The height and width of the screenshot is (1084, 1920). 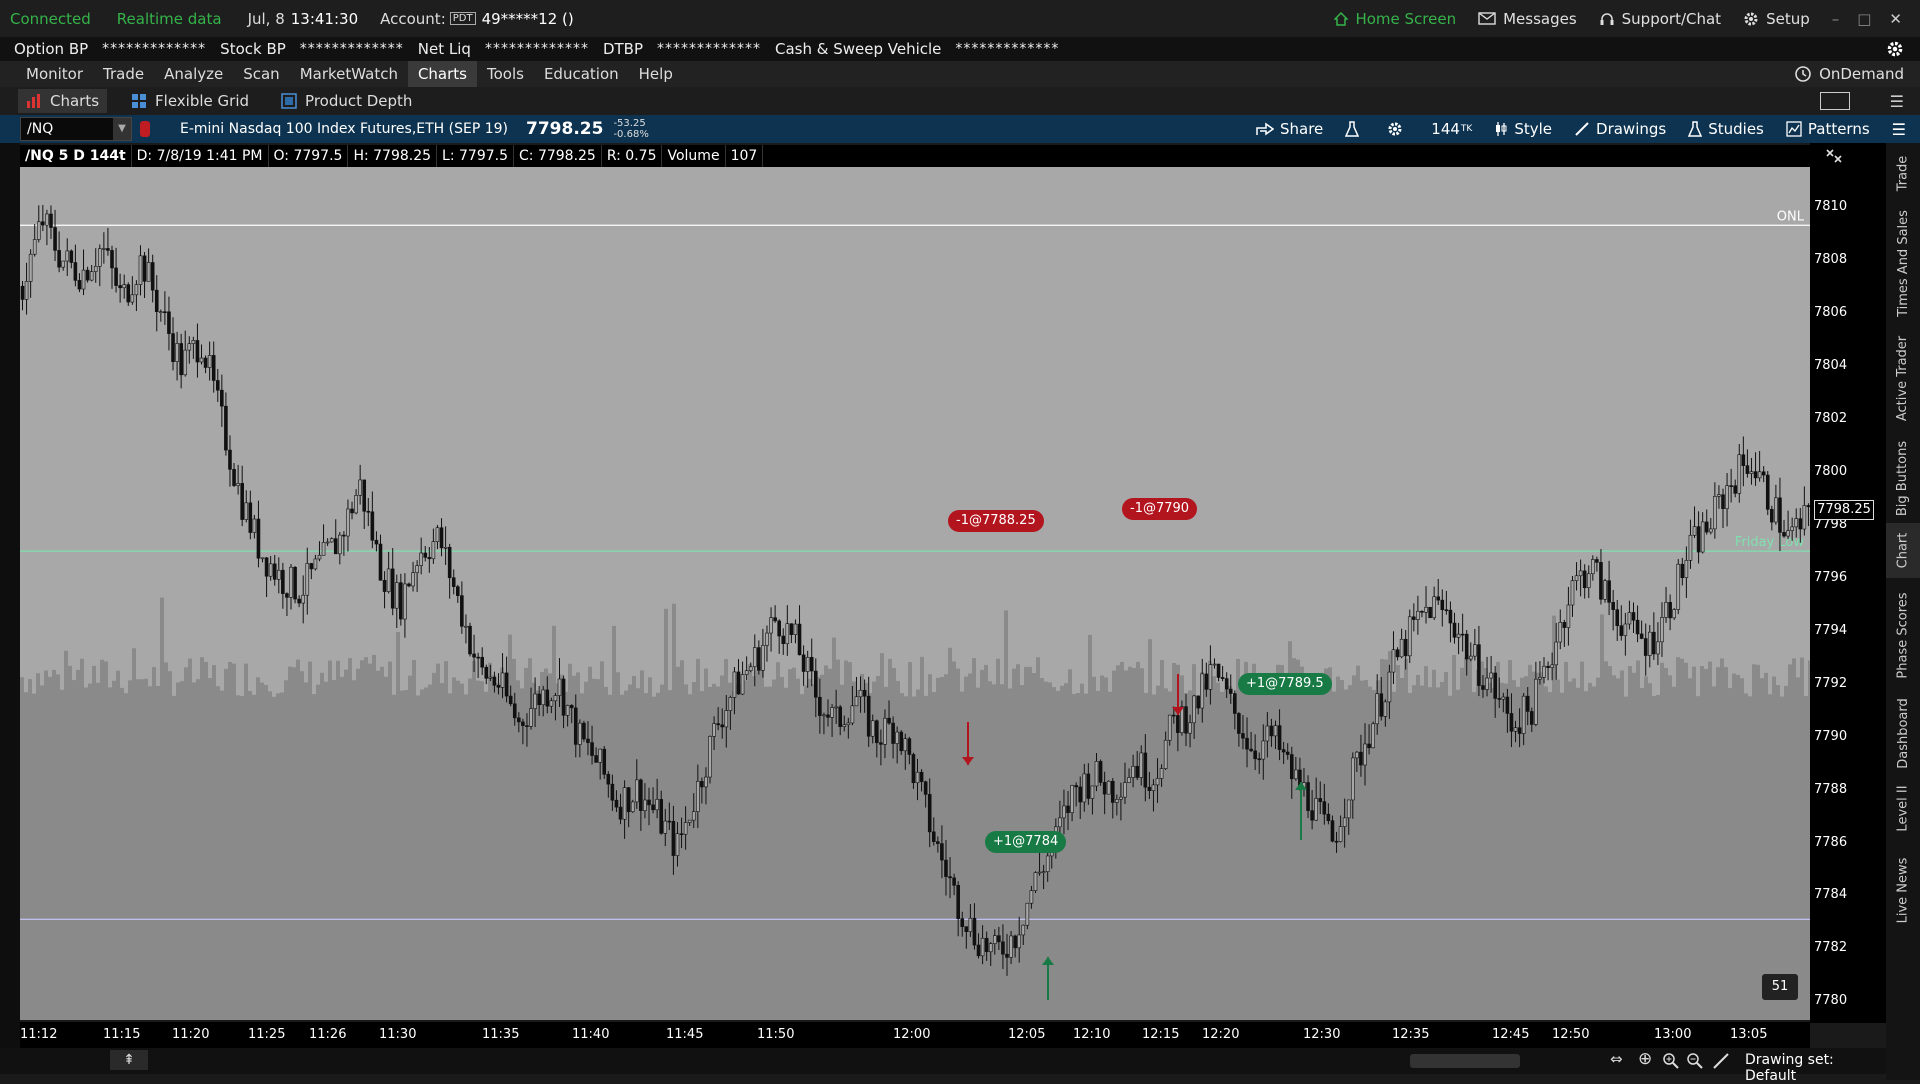 I want to click on home-screen-button: Home Screen, so click(x=1395, y=19).